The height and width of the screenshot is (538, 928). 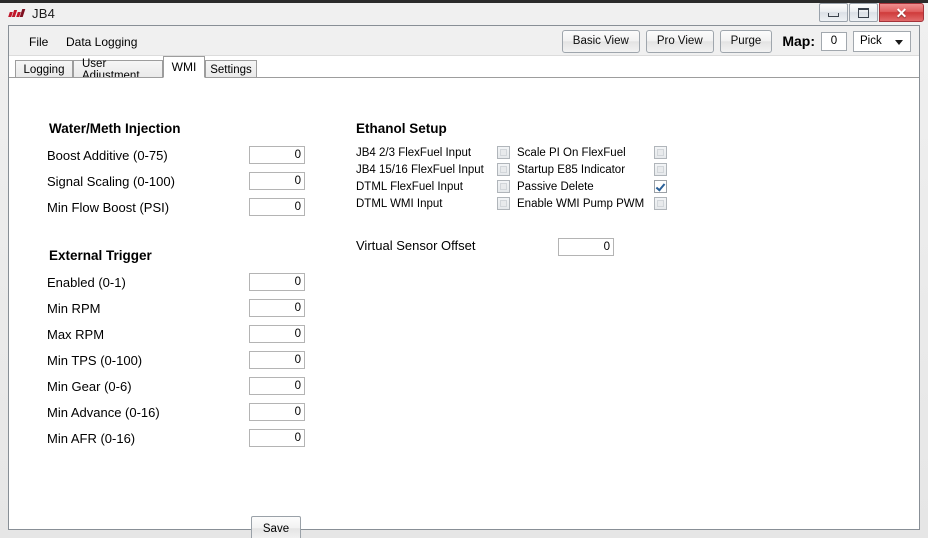 What do you see at coordinates (416, 245) in the screenshot?
I see `label-virtual-sensor-offset: Virtual Sensor Offset` at bounding box center [416, 245].